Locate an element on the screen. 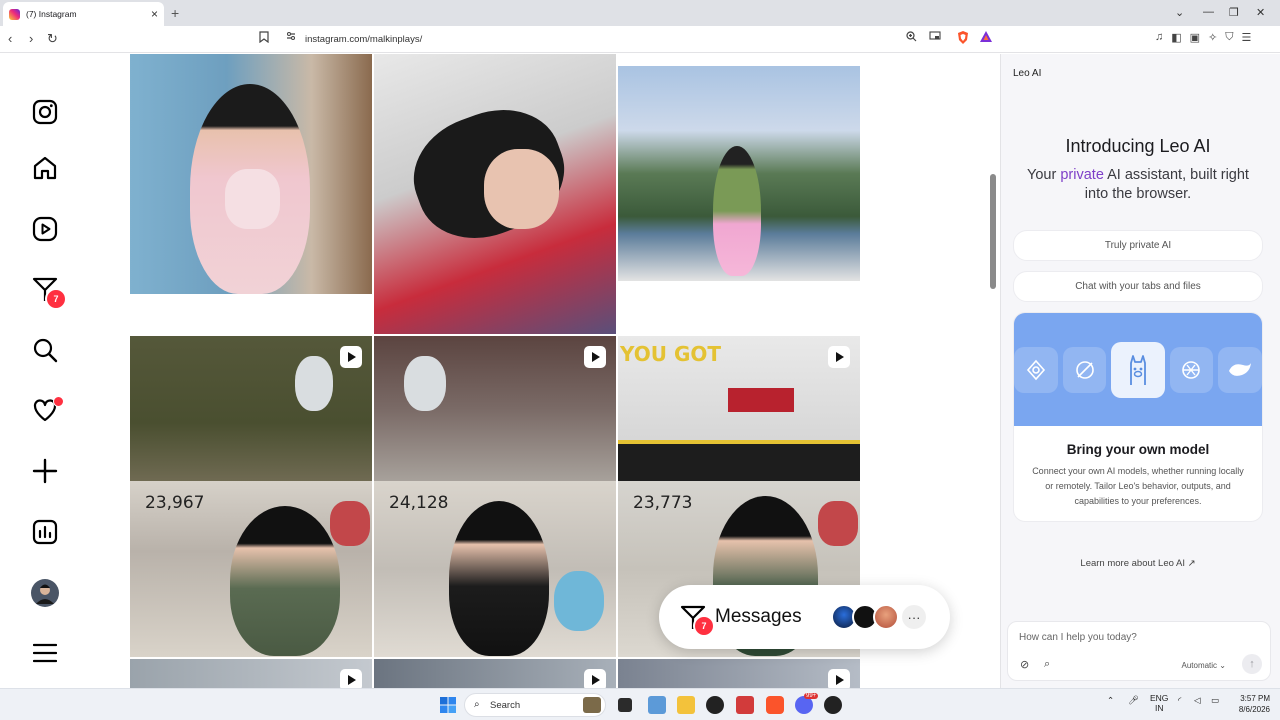 This screenshot has width=1280, height=720. openai-model-icon is located at coordinates (1191, 369).